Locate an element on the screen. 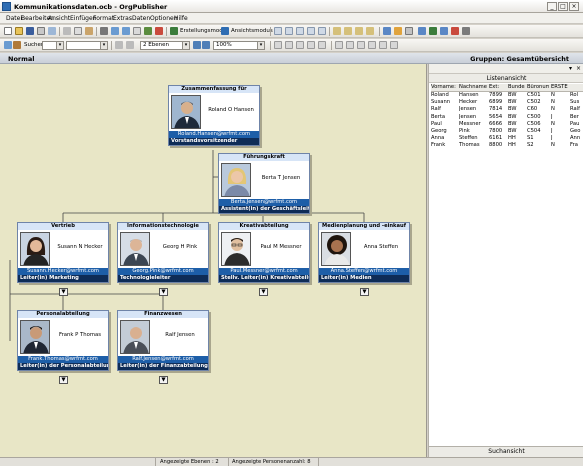 This screenshot has height=466, width=583. menu-format: Format is located at coordinates (103, 18).